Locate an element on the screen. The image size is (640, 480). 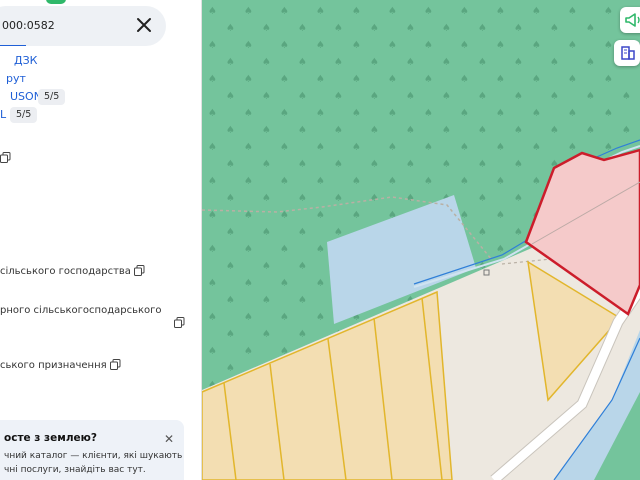
kml-badge: 5/5 is located at coordinates (24, 115).